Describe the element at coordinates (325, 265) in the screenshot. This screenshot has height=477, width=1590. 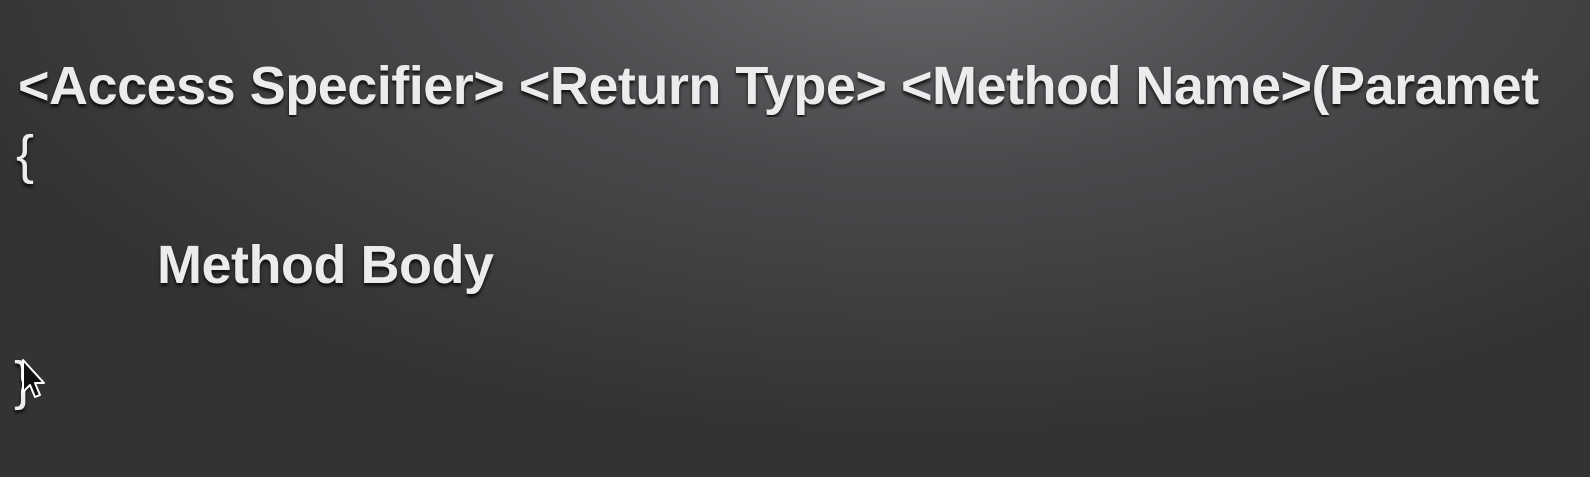
I see `method-body-label: Method Body` at that location.